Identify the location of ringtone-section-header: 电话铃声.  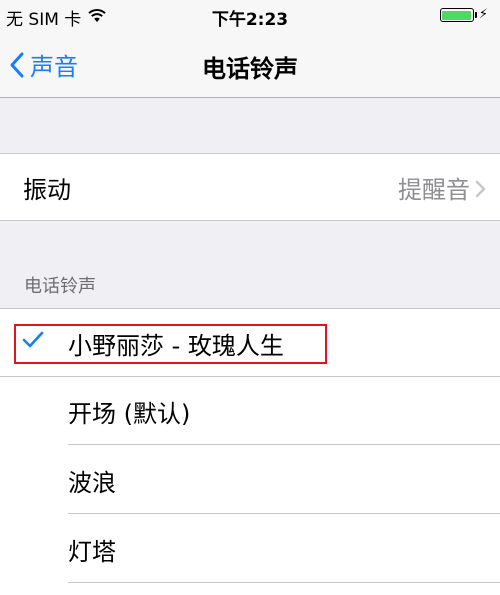
(60, 286).